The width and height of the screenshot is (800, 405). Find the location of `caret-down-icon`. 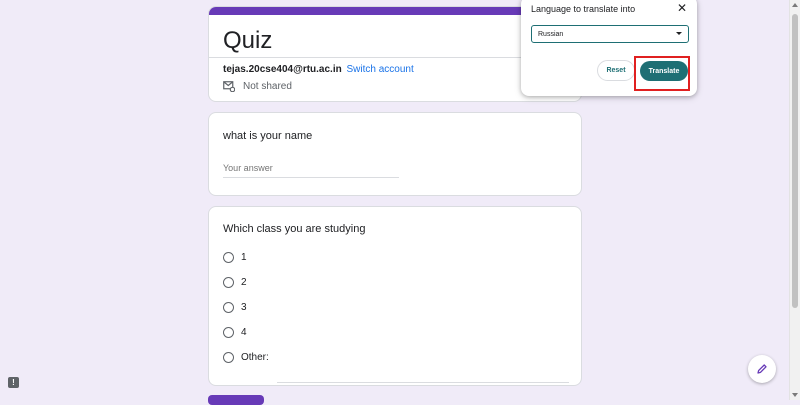

caret-down-icon is located at coordinates (679, 33).